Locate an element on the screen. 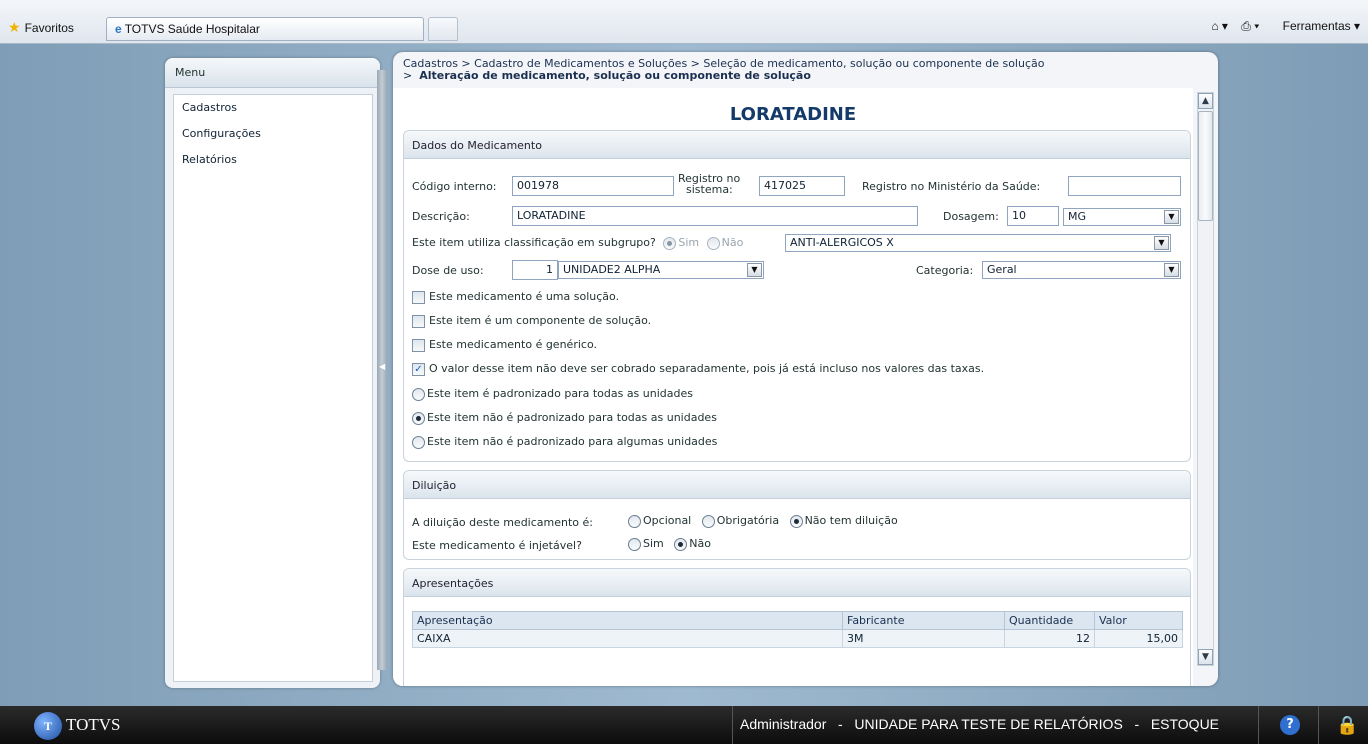  radio-selected is located at coordinates (418, 418).